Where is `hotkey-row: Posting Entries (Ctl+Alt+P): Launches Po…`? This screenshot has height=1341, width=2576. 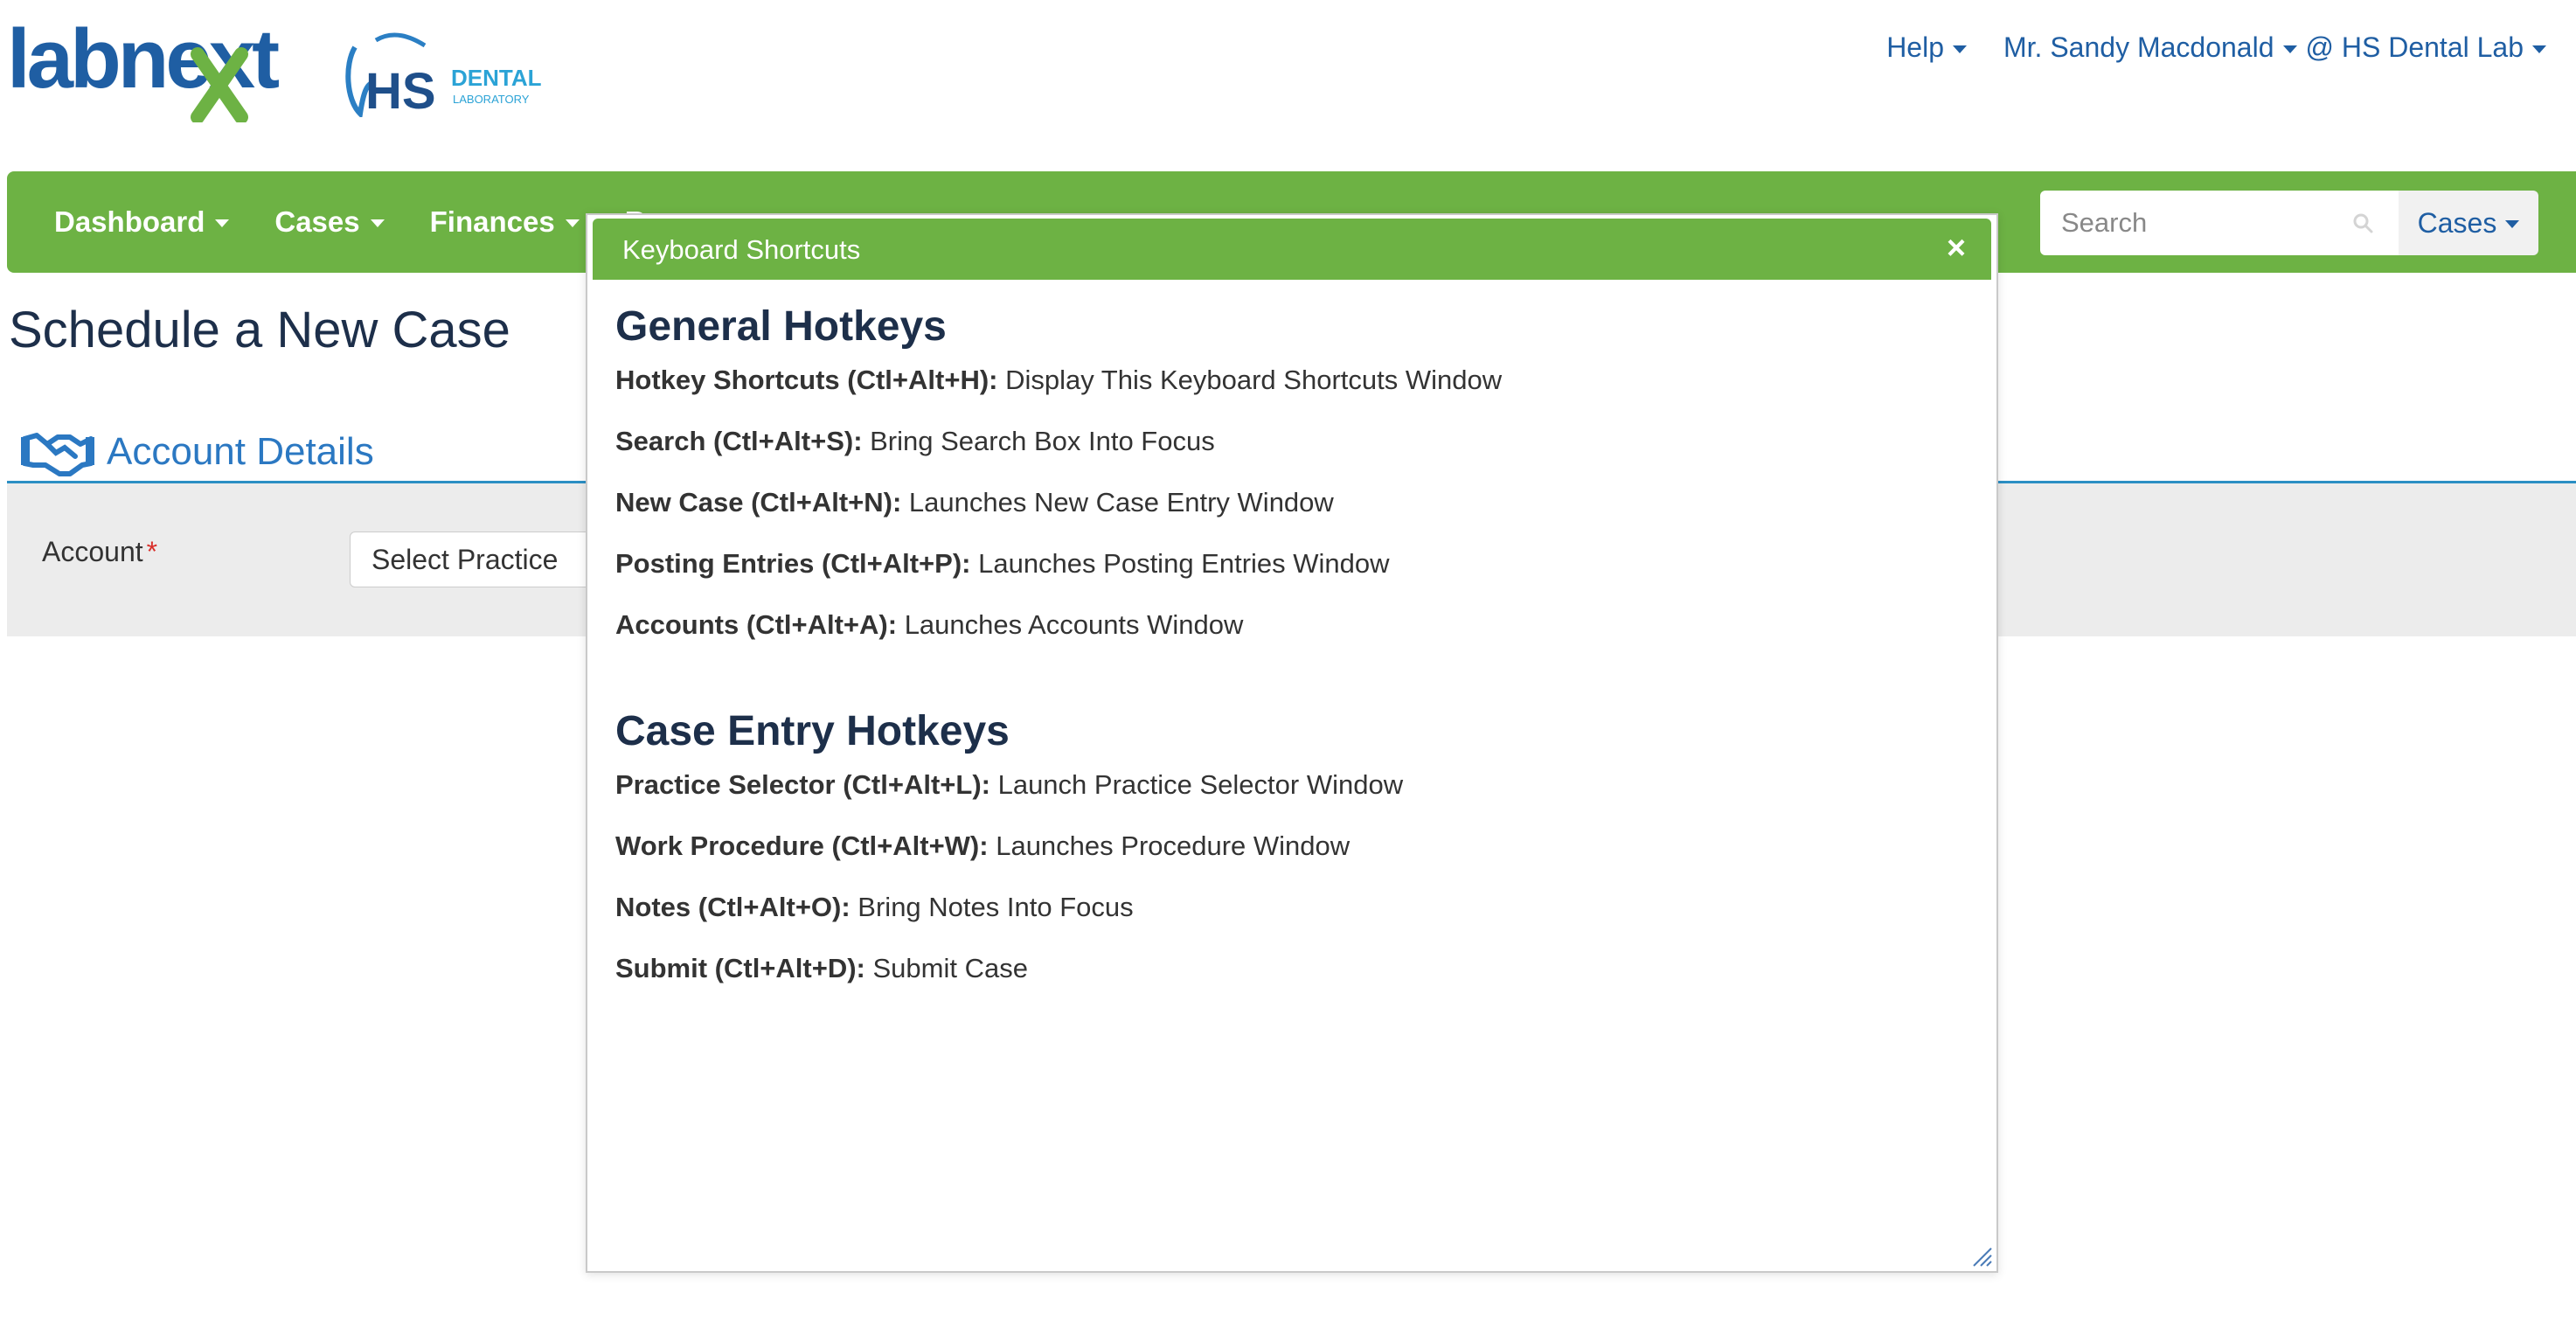
hotkey-row: Posting Entries (Ctl+Alt+P): Launches Po… is located at coordinates (1288, 577).